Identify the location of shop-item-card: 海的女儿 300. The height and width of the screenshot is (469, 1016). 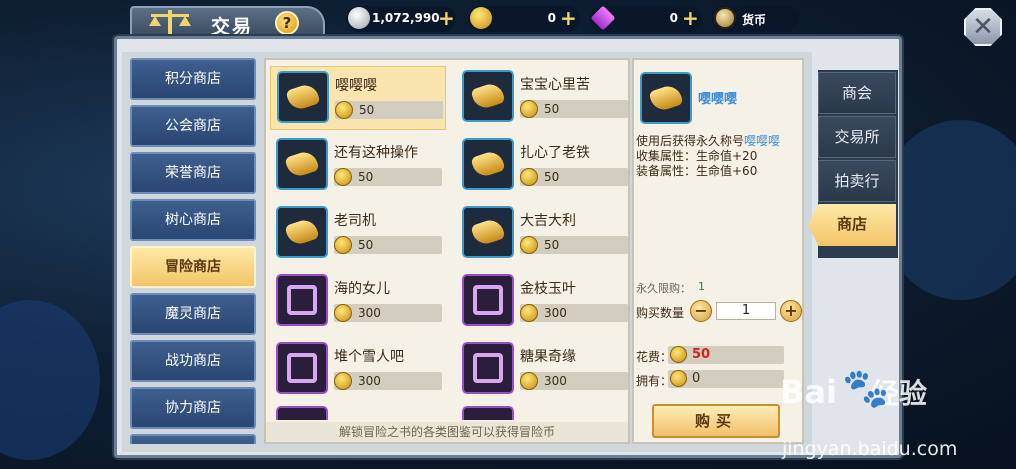
(358, 302).